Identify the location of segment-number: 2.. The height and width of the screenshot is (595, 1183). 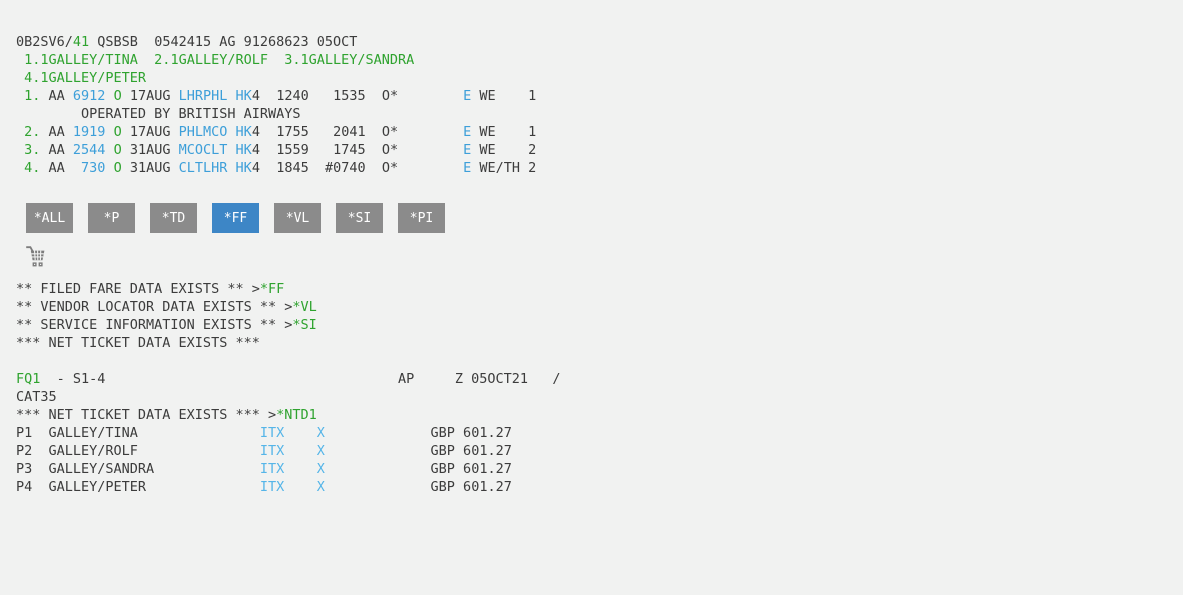
(32, 132).